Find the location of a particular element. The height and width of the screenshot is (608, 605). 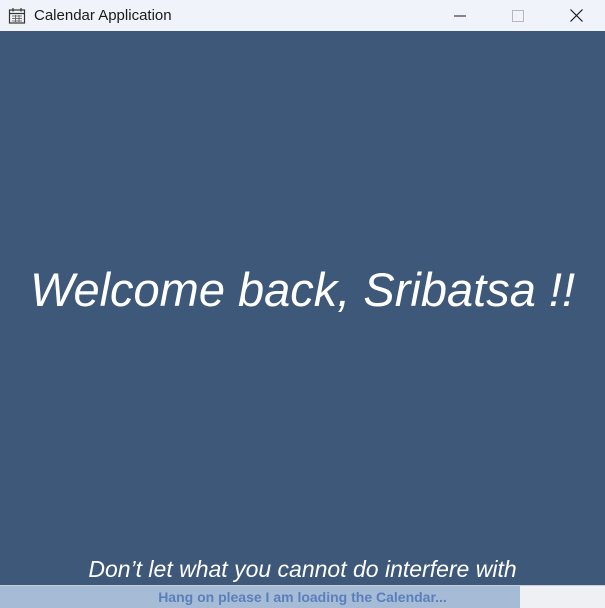

minimize-icon is located at coordinates (460, 15).